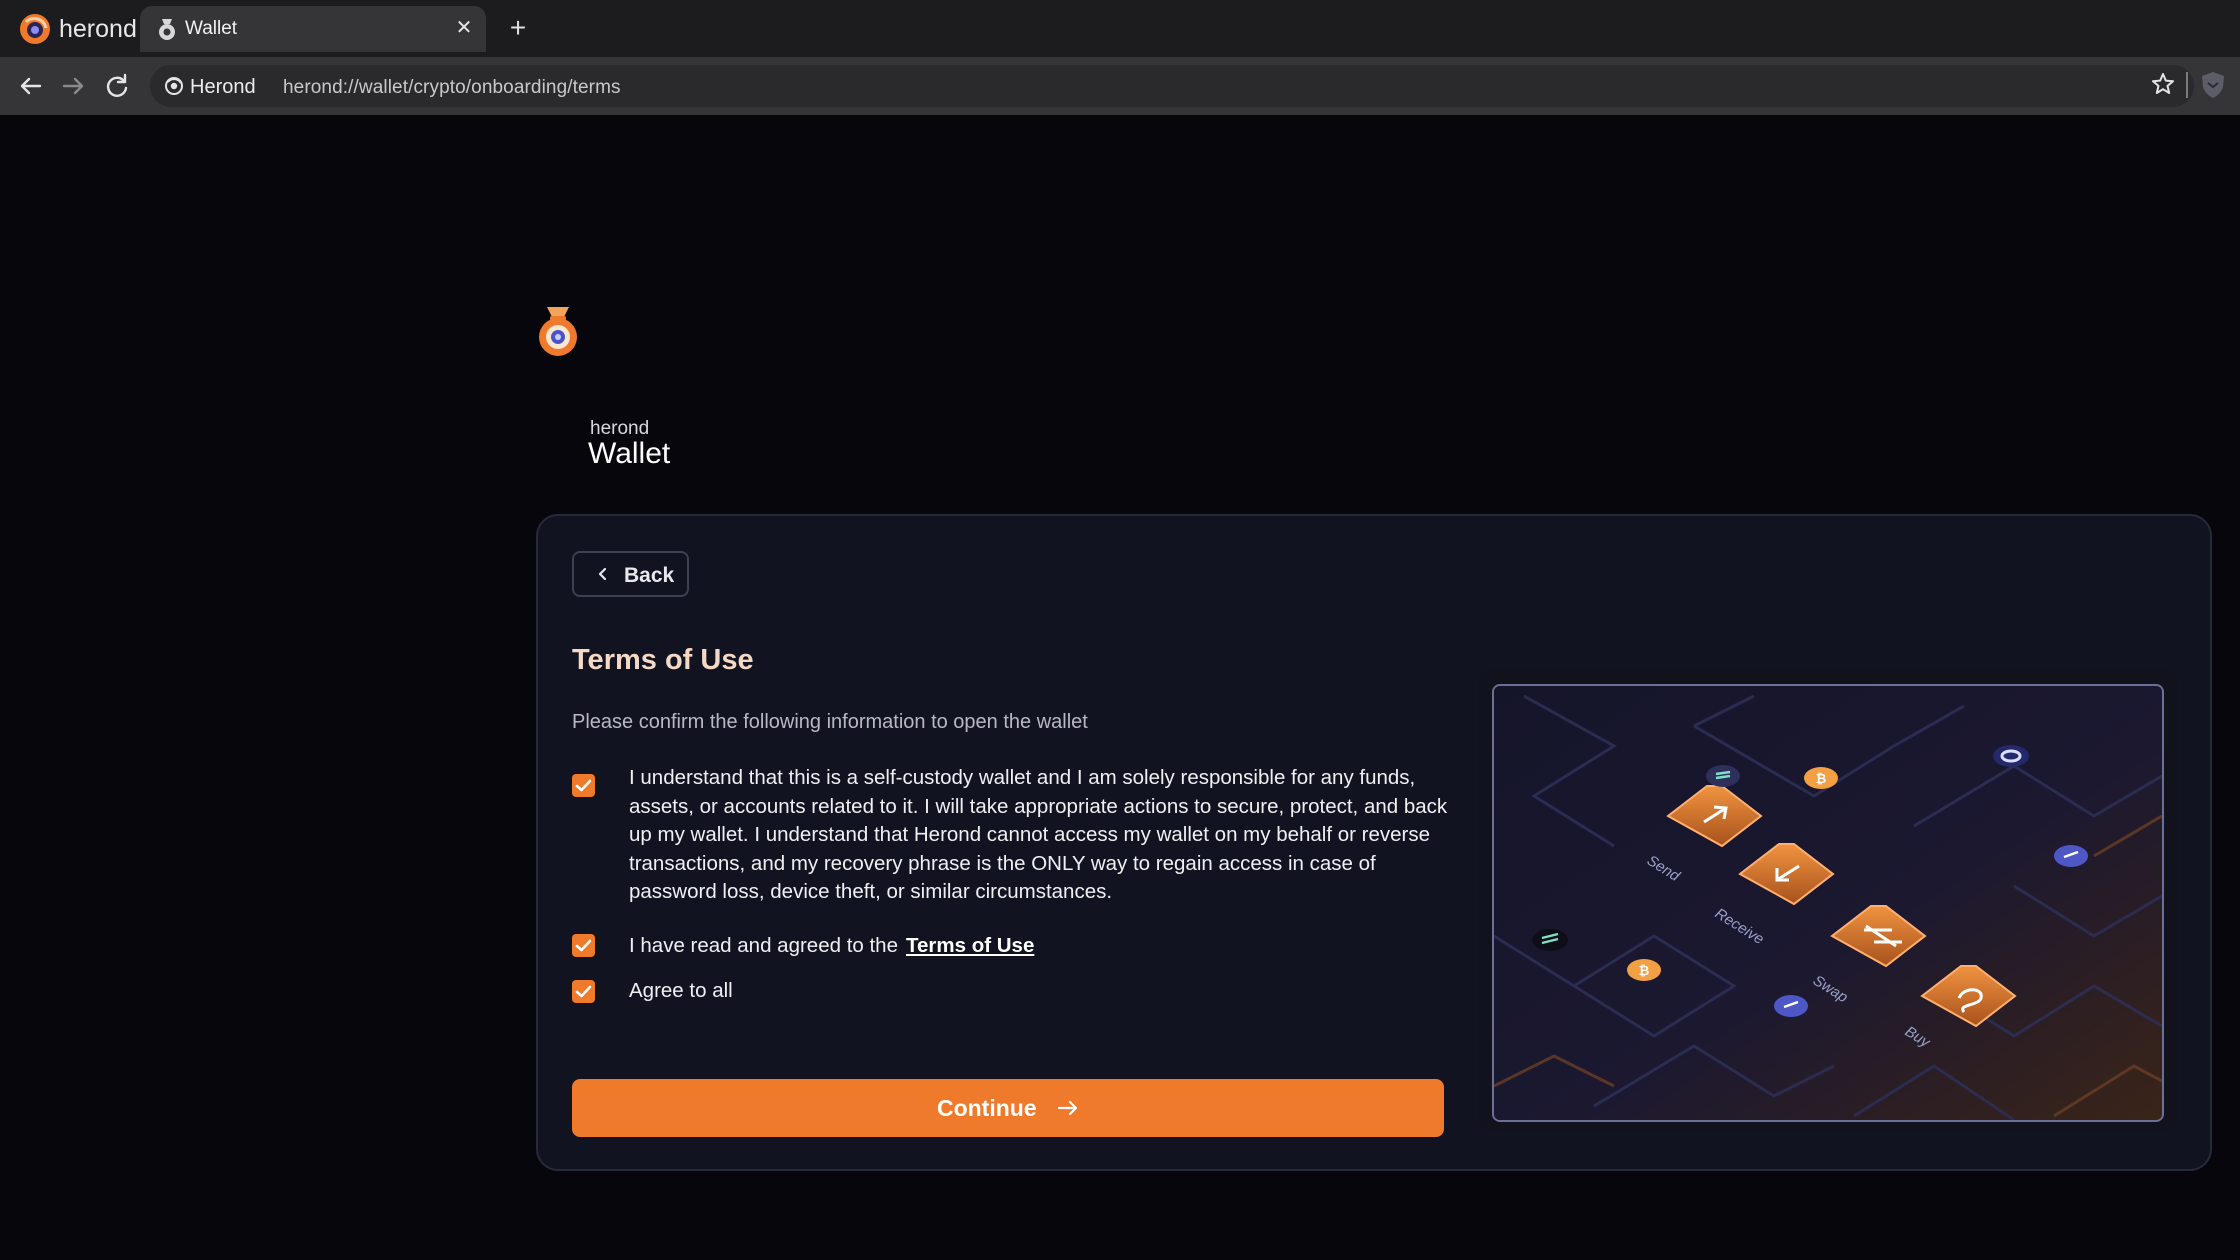  I want to click on continue-button-row: Continue, so click(1008, 1108).